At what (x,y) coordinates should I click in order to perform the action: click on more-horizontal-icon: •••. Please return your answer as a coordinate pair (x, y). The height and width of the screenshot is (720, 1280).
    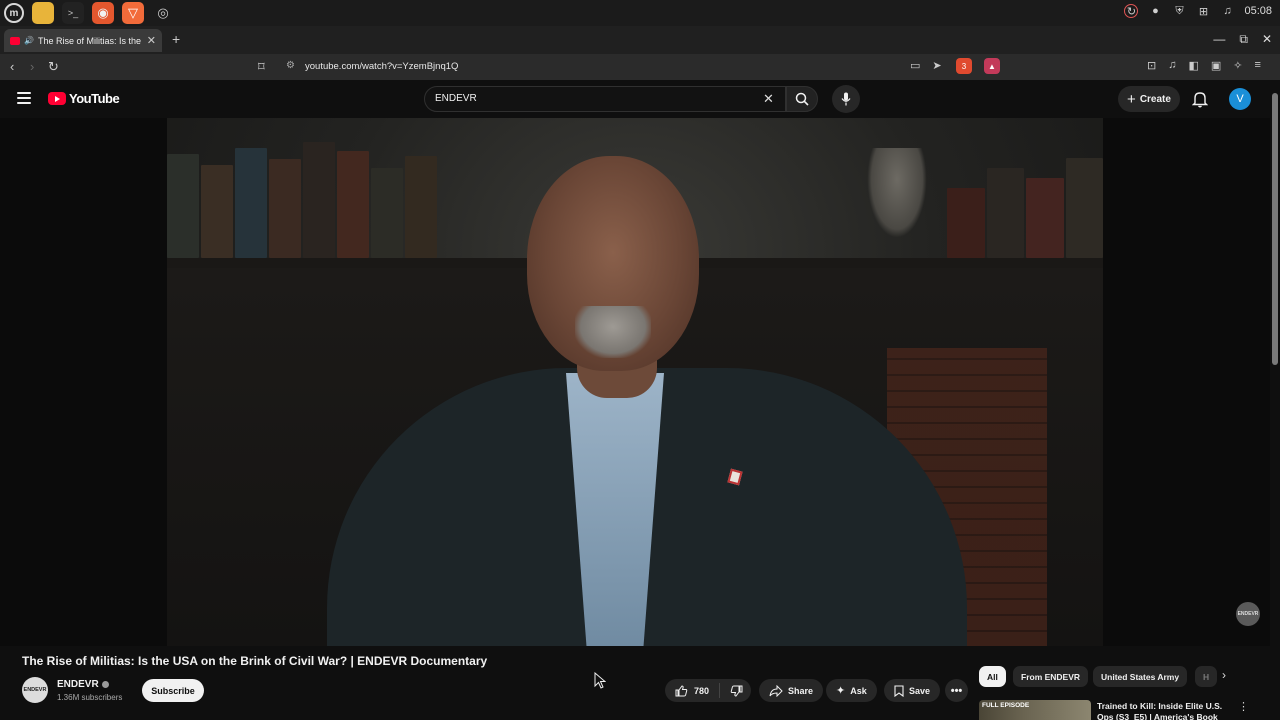
    Looking at the image, I should click on (956, 690).